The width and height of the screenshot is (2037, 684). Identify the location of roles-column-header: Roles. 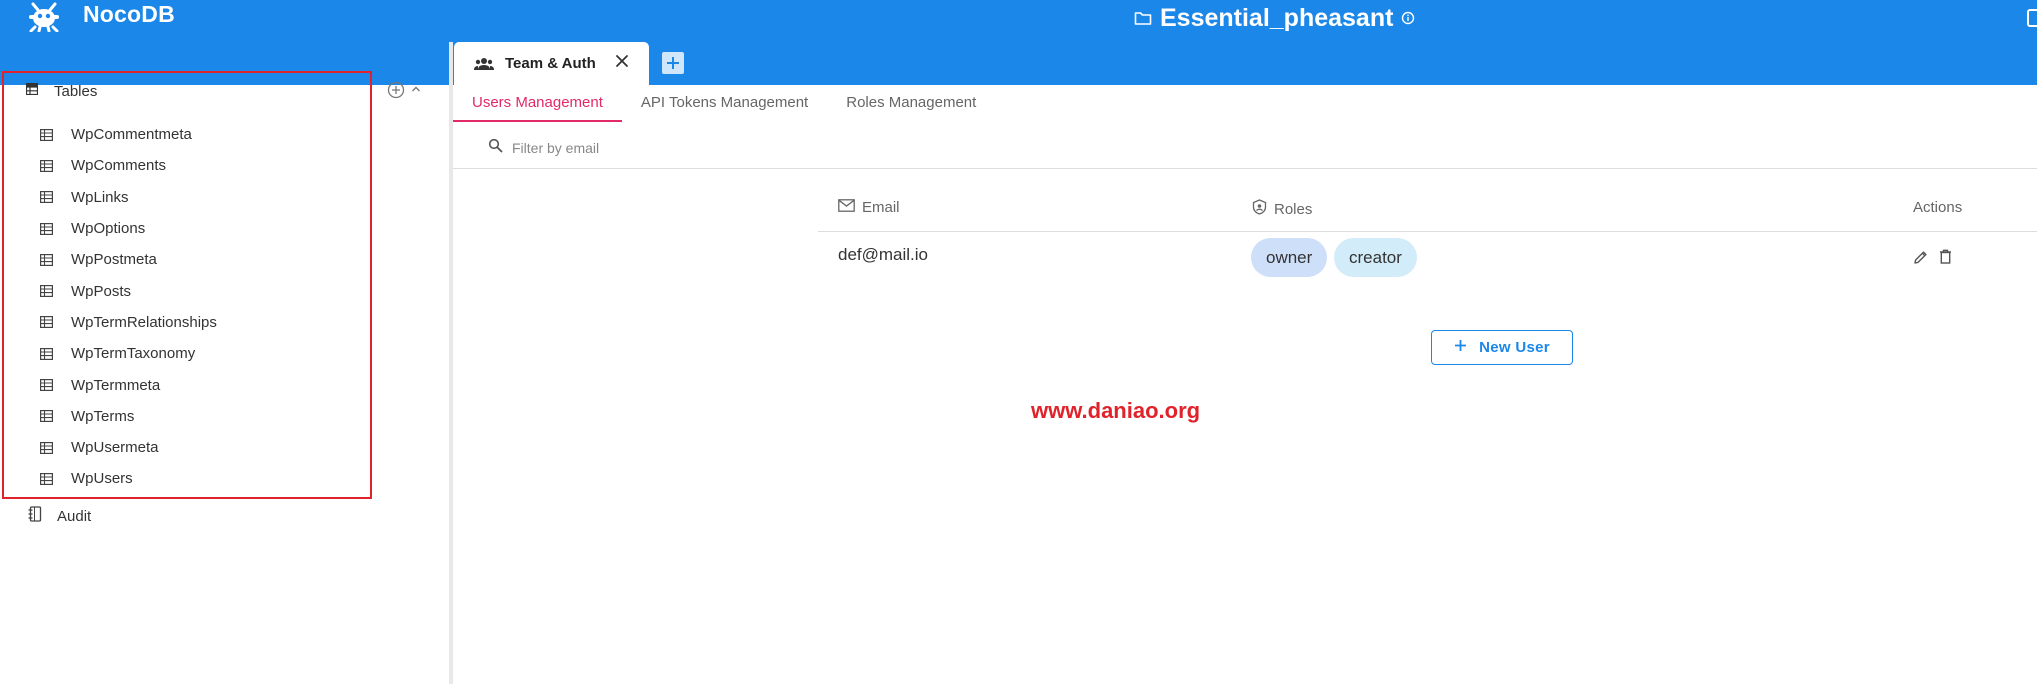
(1282, 209).